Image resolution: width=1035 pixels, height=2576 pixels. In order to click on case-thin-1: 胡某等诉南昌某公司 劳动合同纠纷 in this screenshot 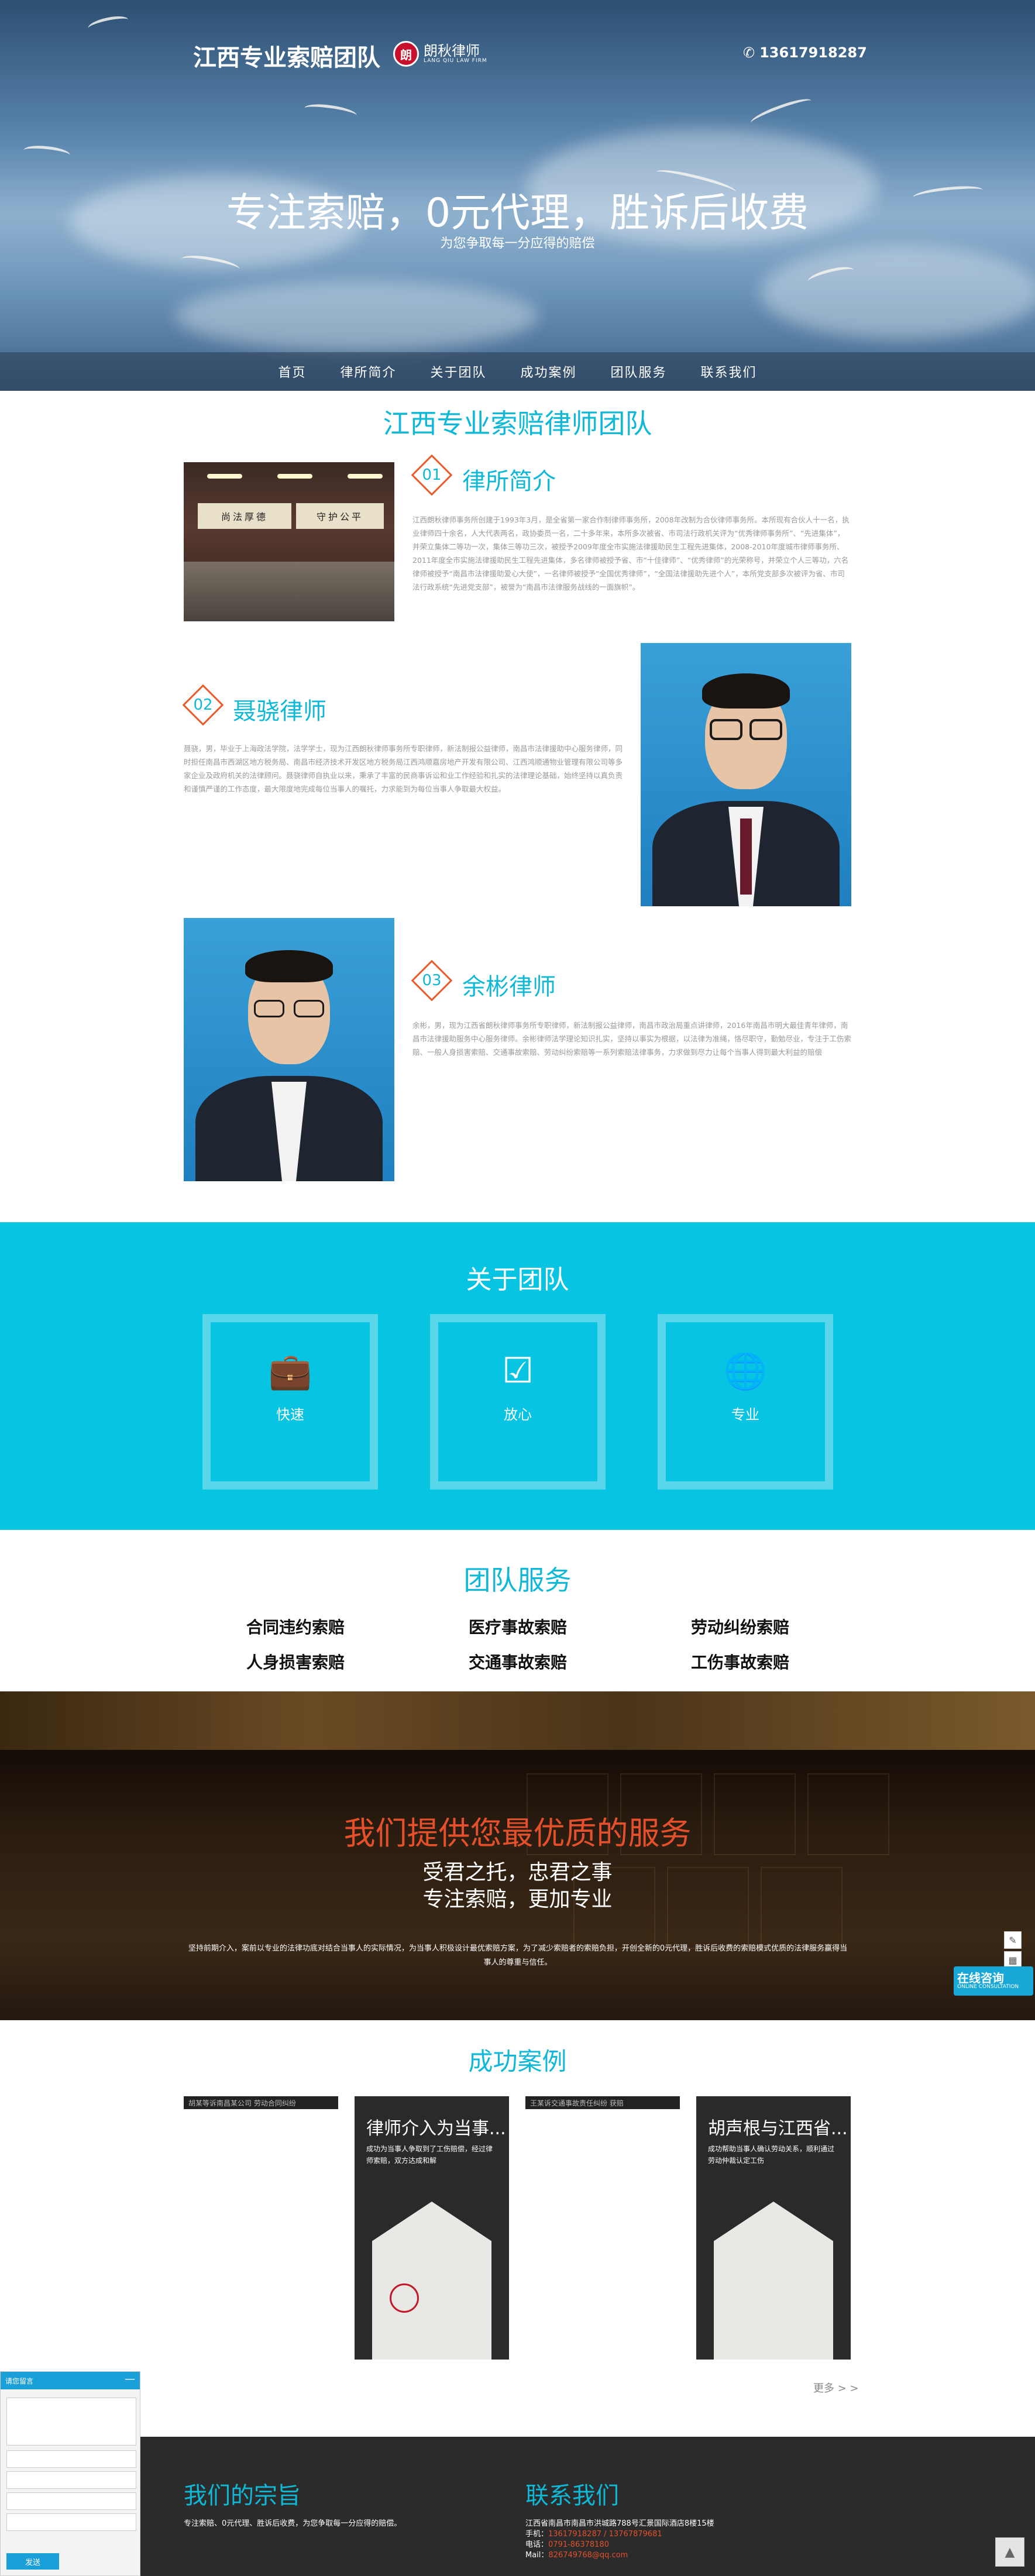, I will do `click(261, 2102)`.